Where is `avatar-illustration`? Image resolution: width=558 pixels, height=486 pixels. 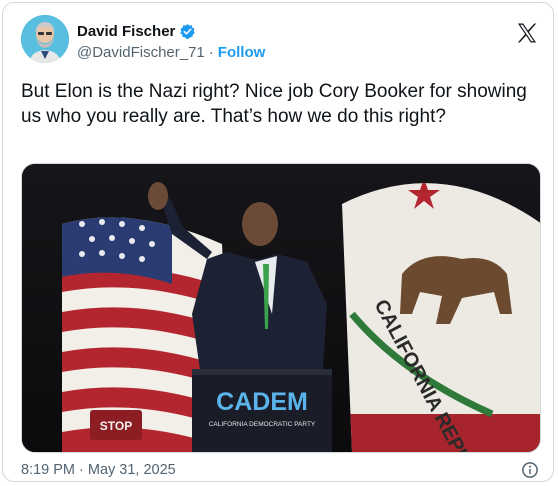
avatar-illustration is located at coordinates (45, 39).